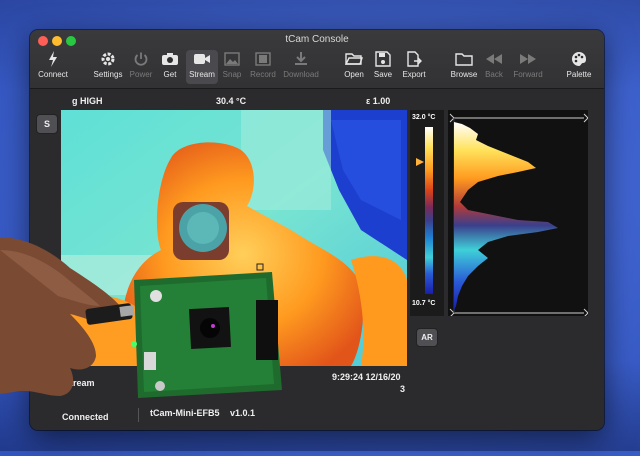 This screenshot has width=640, height=456. I want to click on back-button: Back, so click(494, 67).